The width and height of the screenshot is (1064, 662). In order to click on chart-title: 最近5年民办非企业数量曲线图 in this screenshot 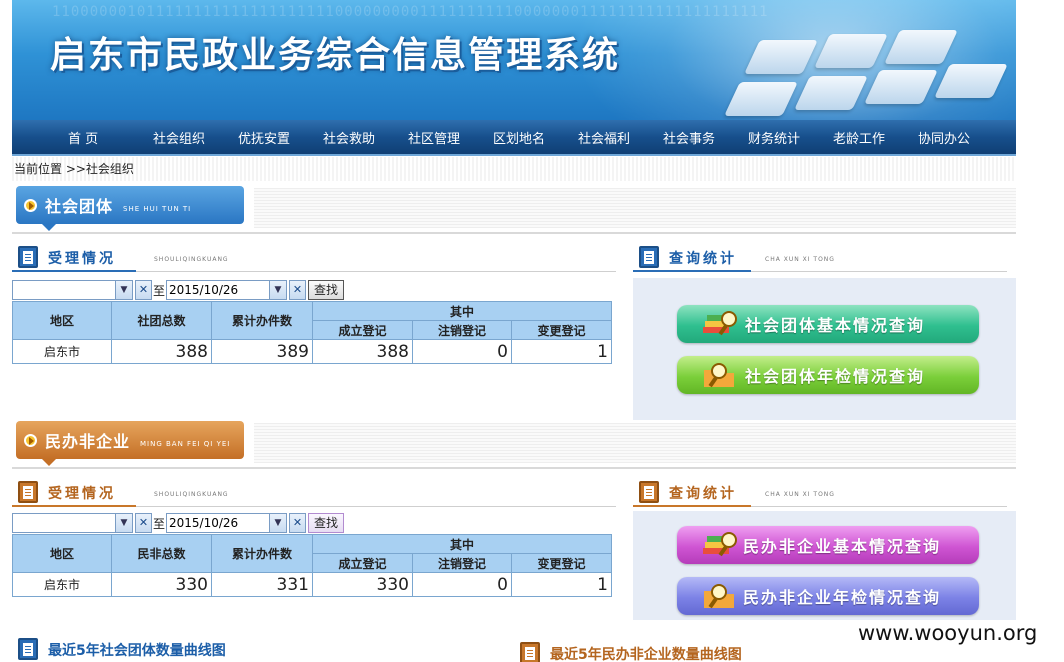, I will do `click(646, 654)`.